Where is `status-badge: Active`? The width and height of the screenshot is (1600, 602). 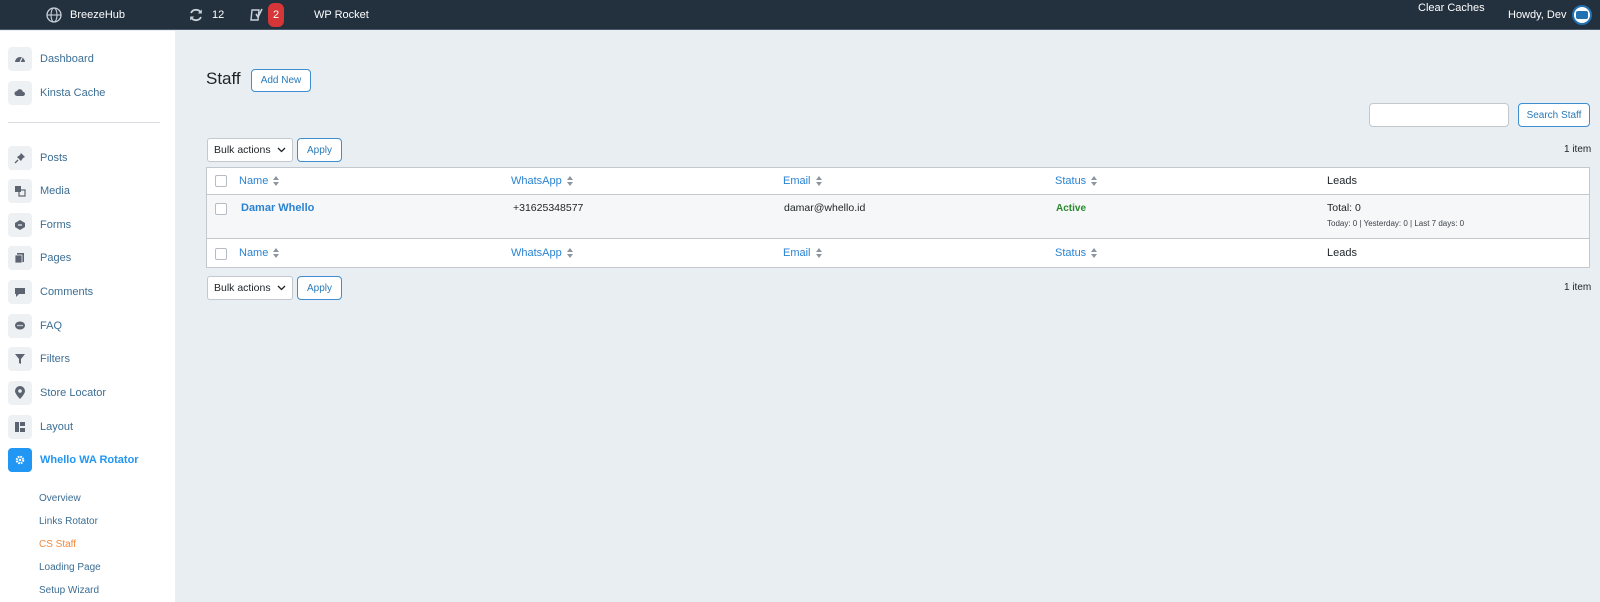 status-badge: Active is located at coordinates (1071, 208).